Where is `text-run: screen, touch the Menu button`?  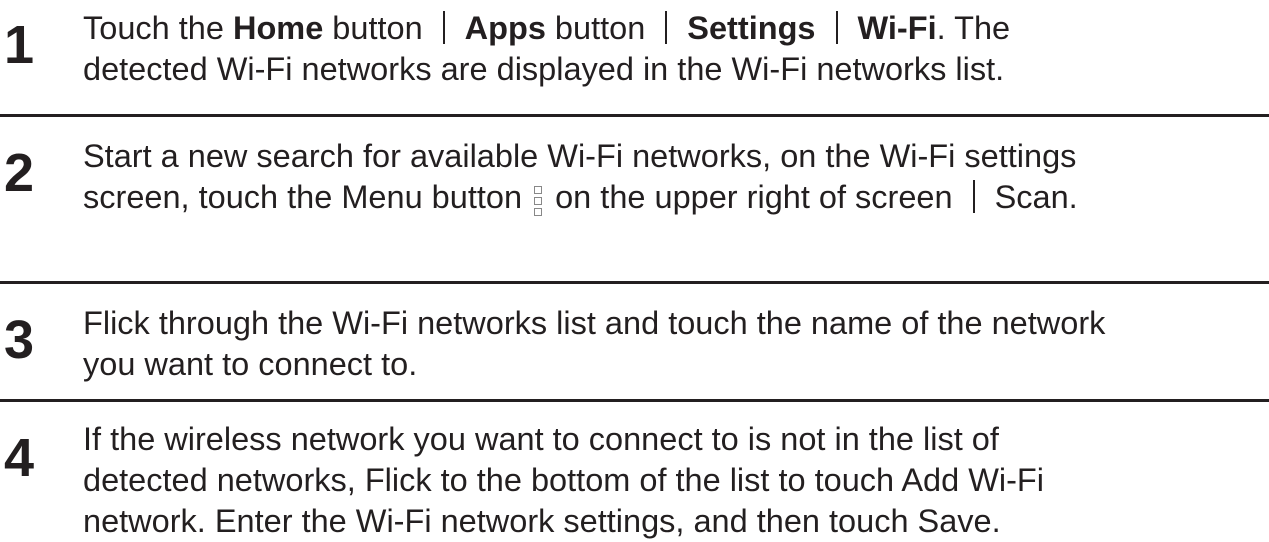
text-run: screen, touch the Menu button is located at coordinates (307, 197).